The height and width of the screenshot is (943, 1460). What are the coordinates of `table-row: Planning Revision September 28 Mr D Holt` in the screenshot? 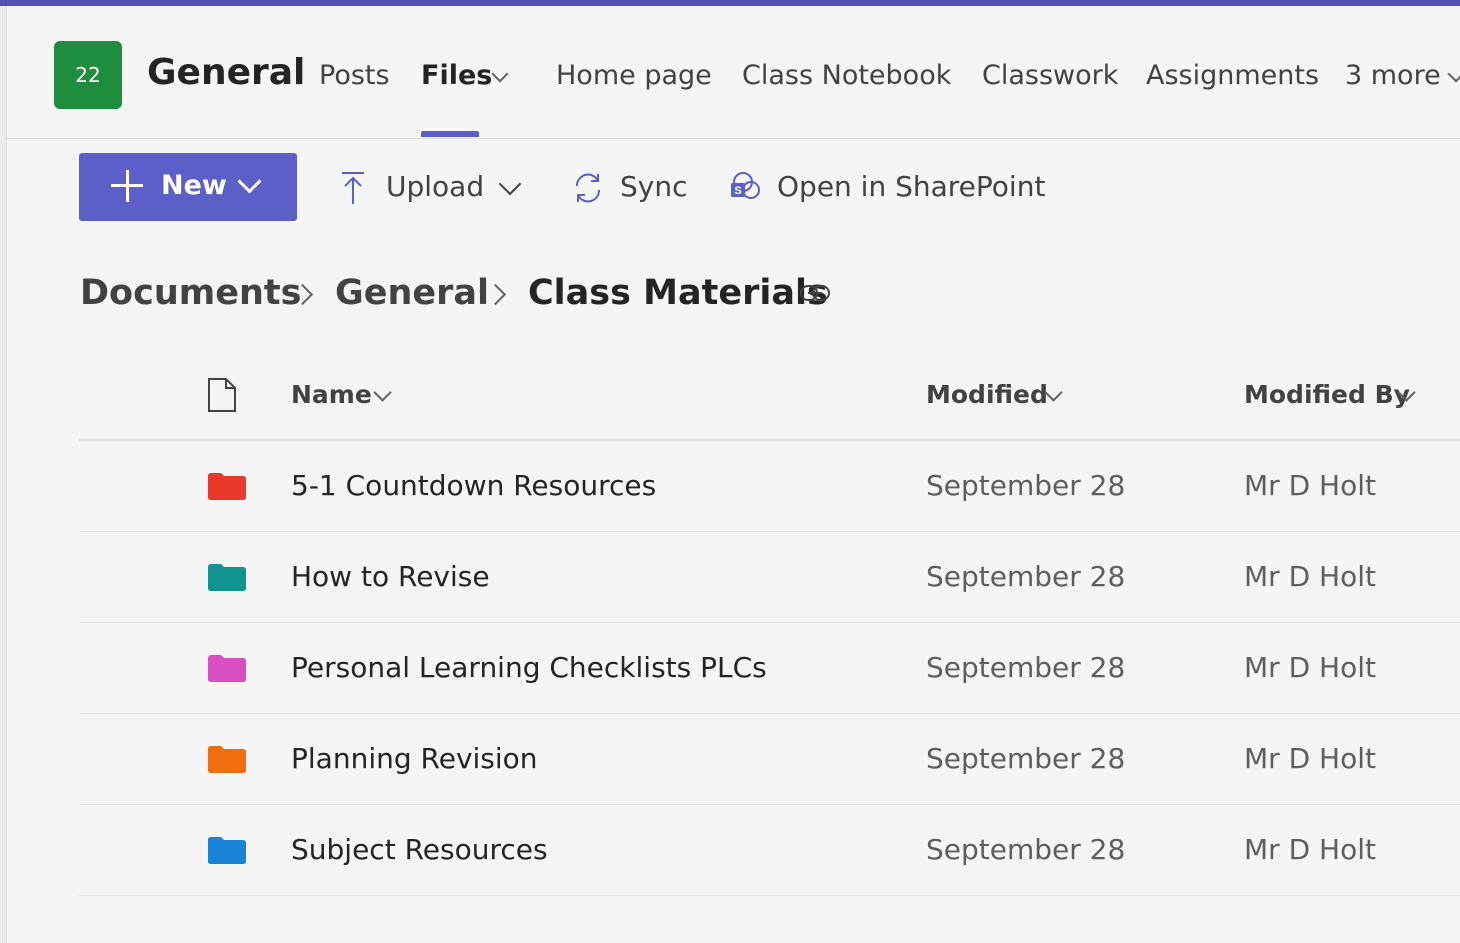 It's located at (769, 759).